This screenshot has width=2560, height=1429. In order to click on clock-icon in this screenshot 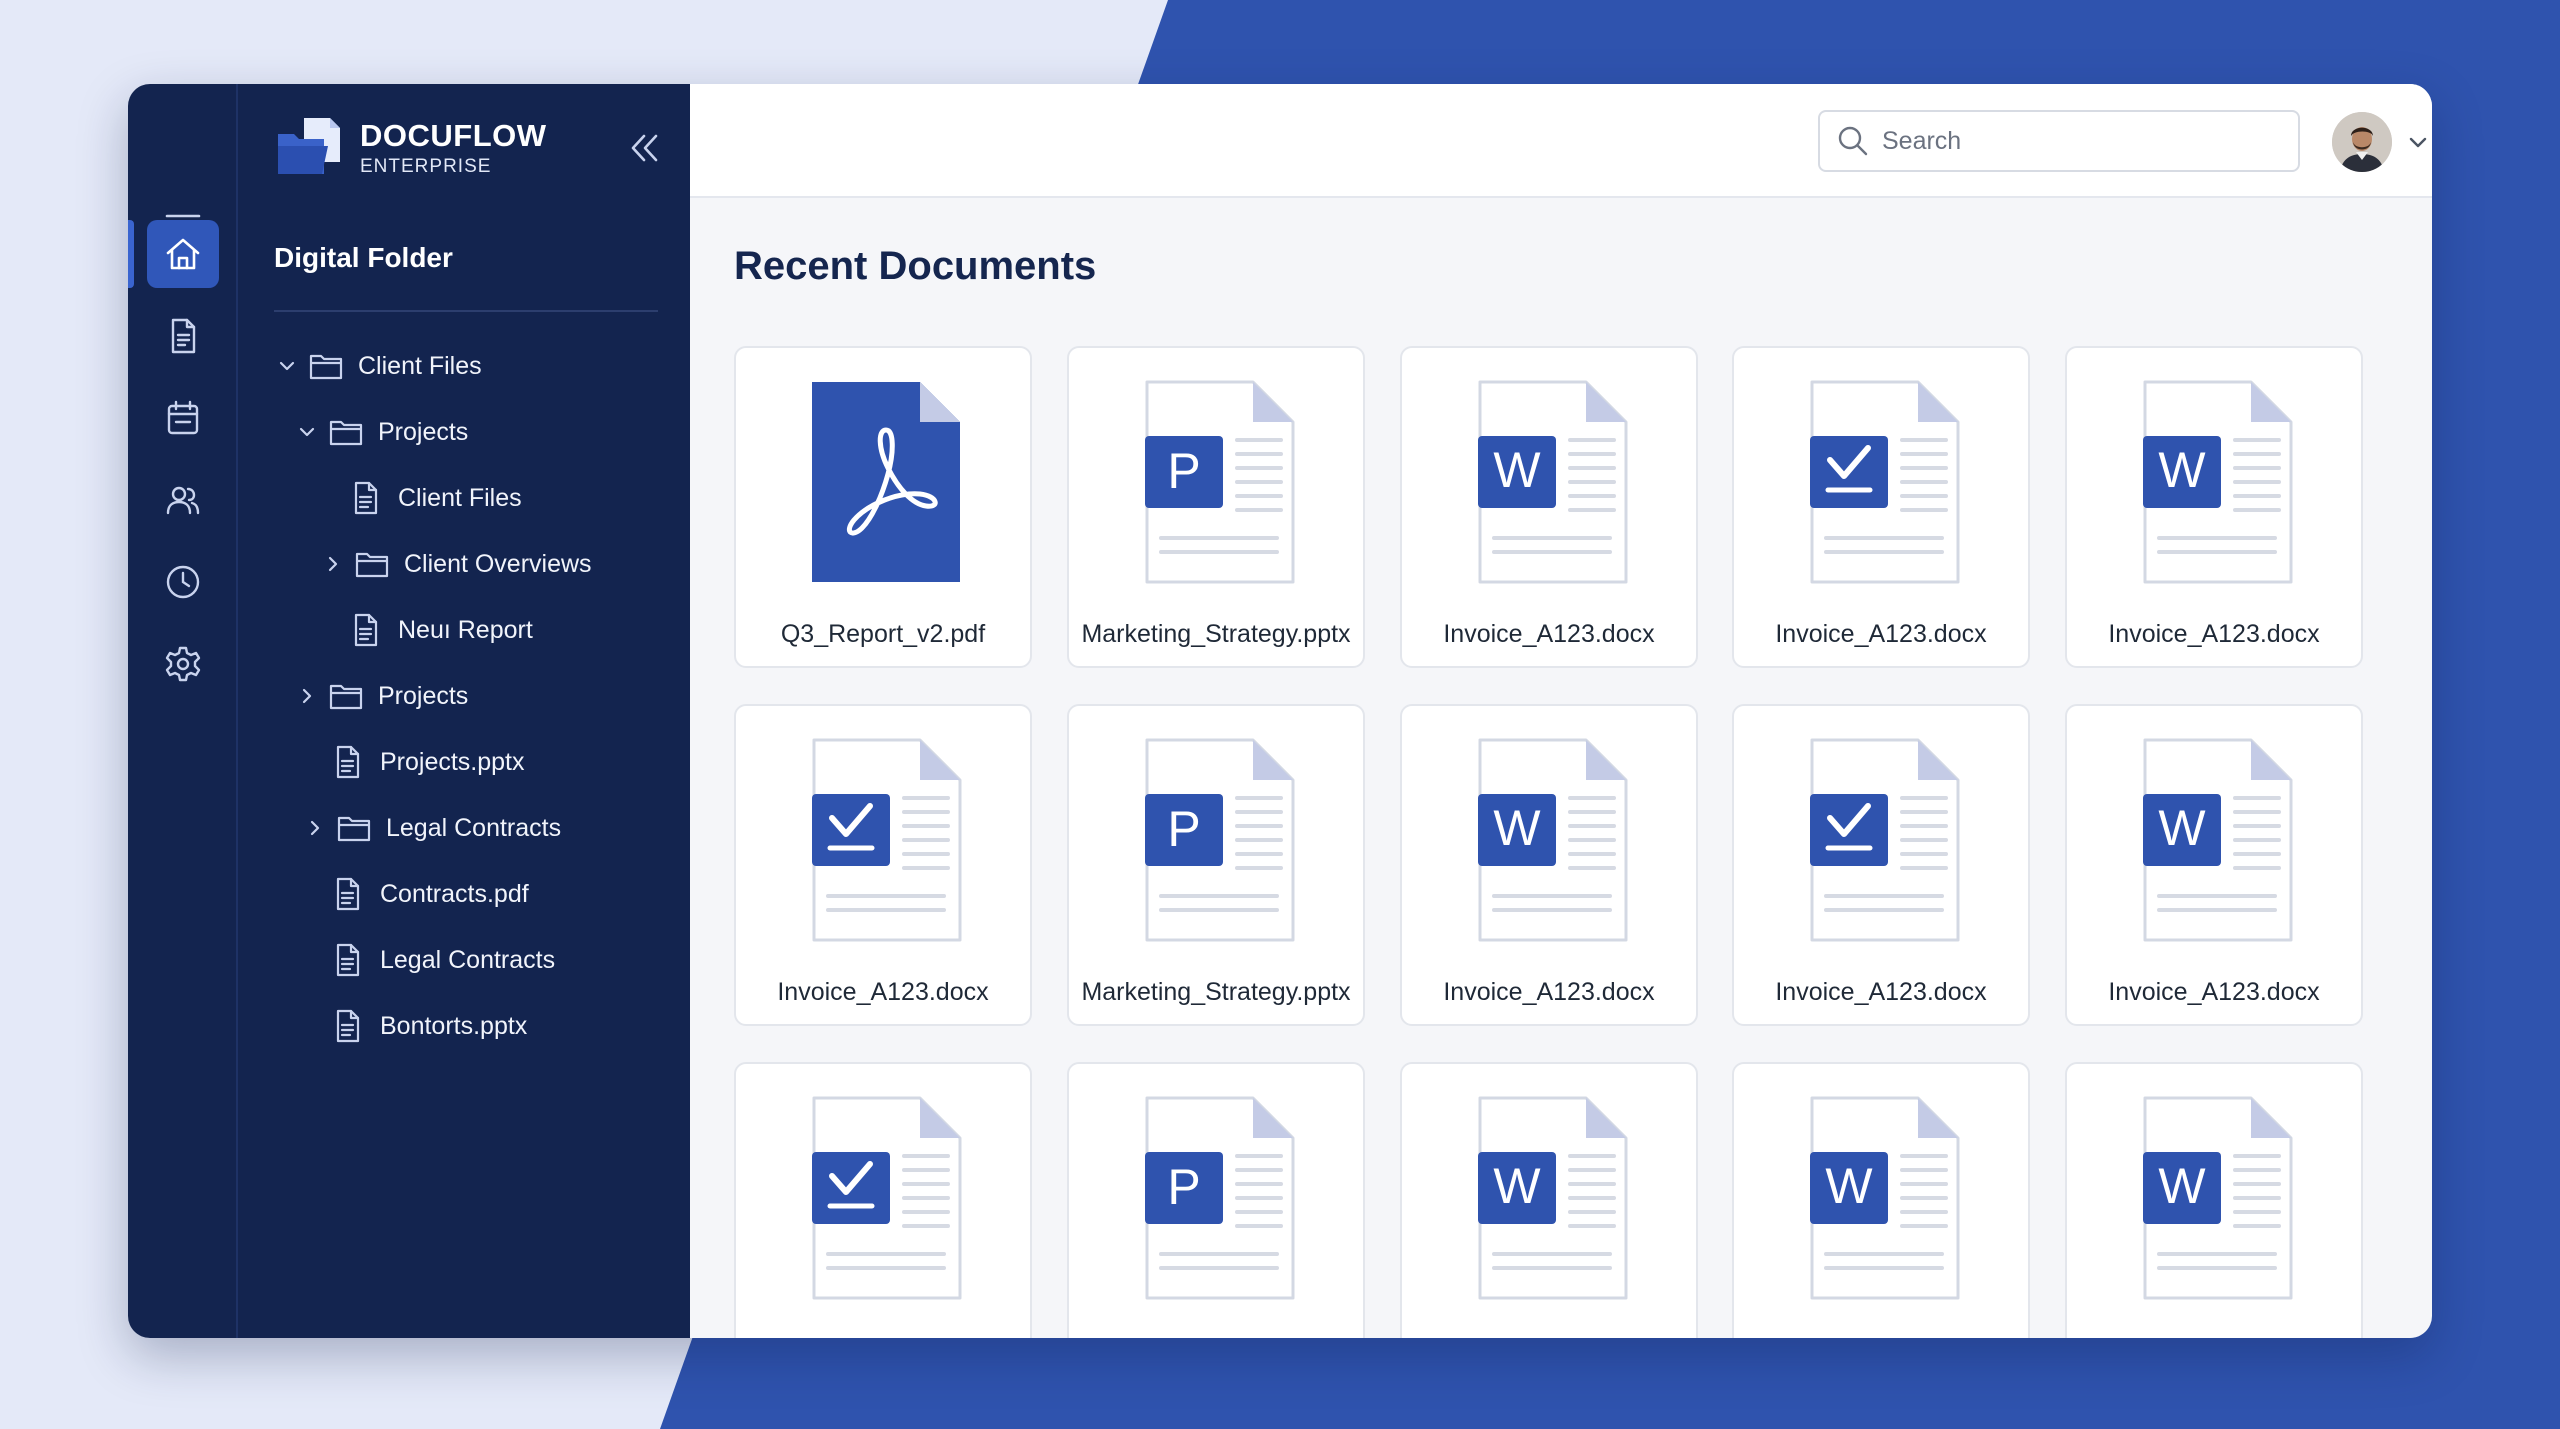, I will do `click(183, 582)`.